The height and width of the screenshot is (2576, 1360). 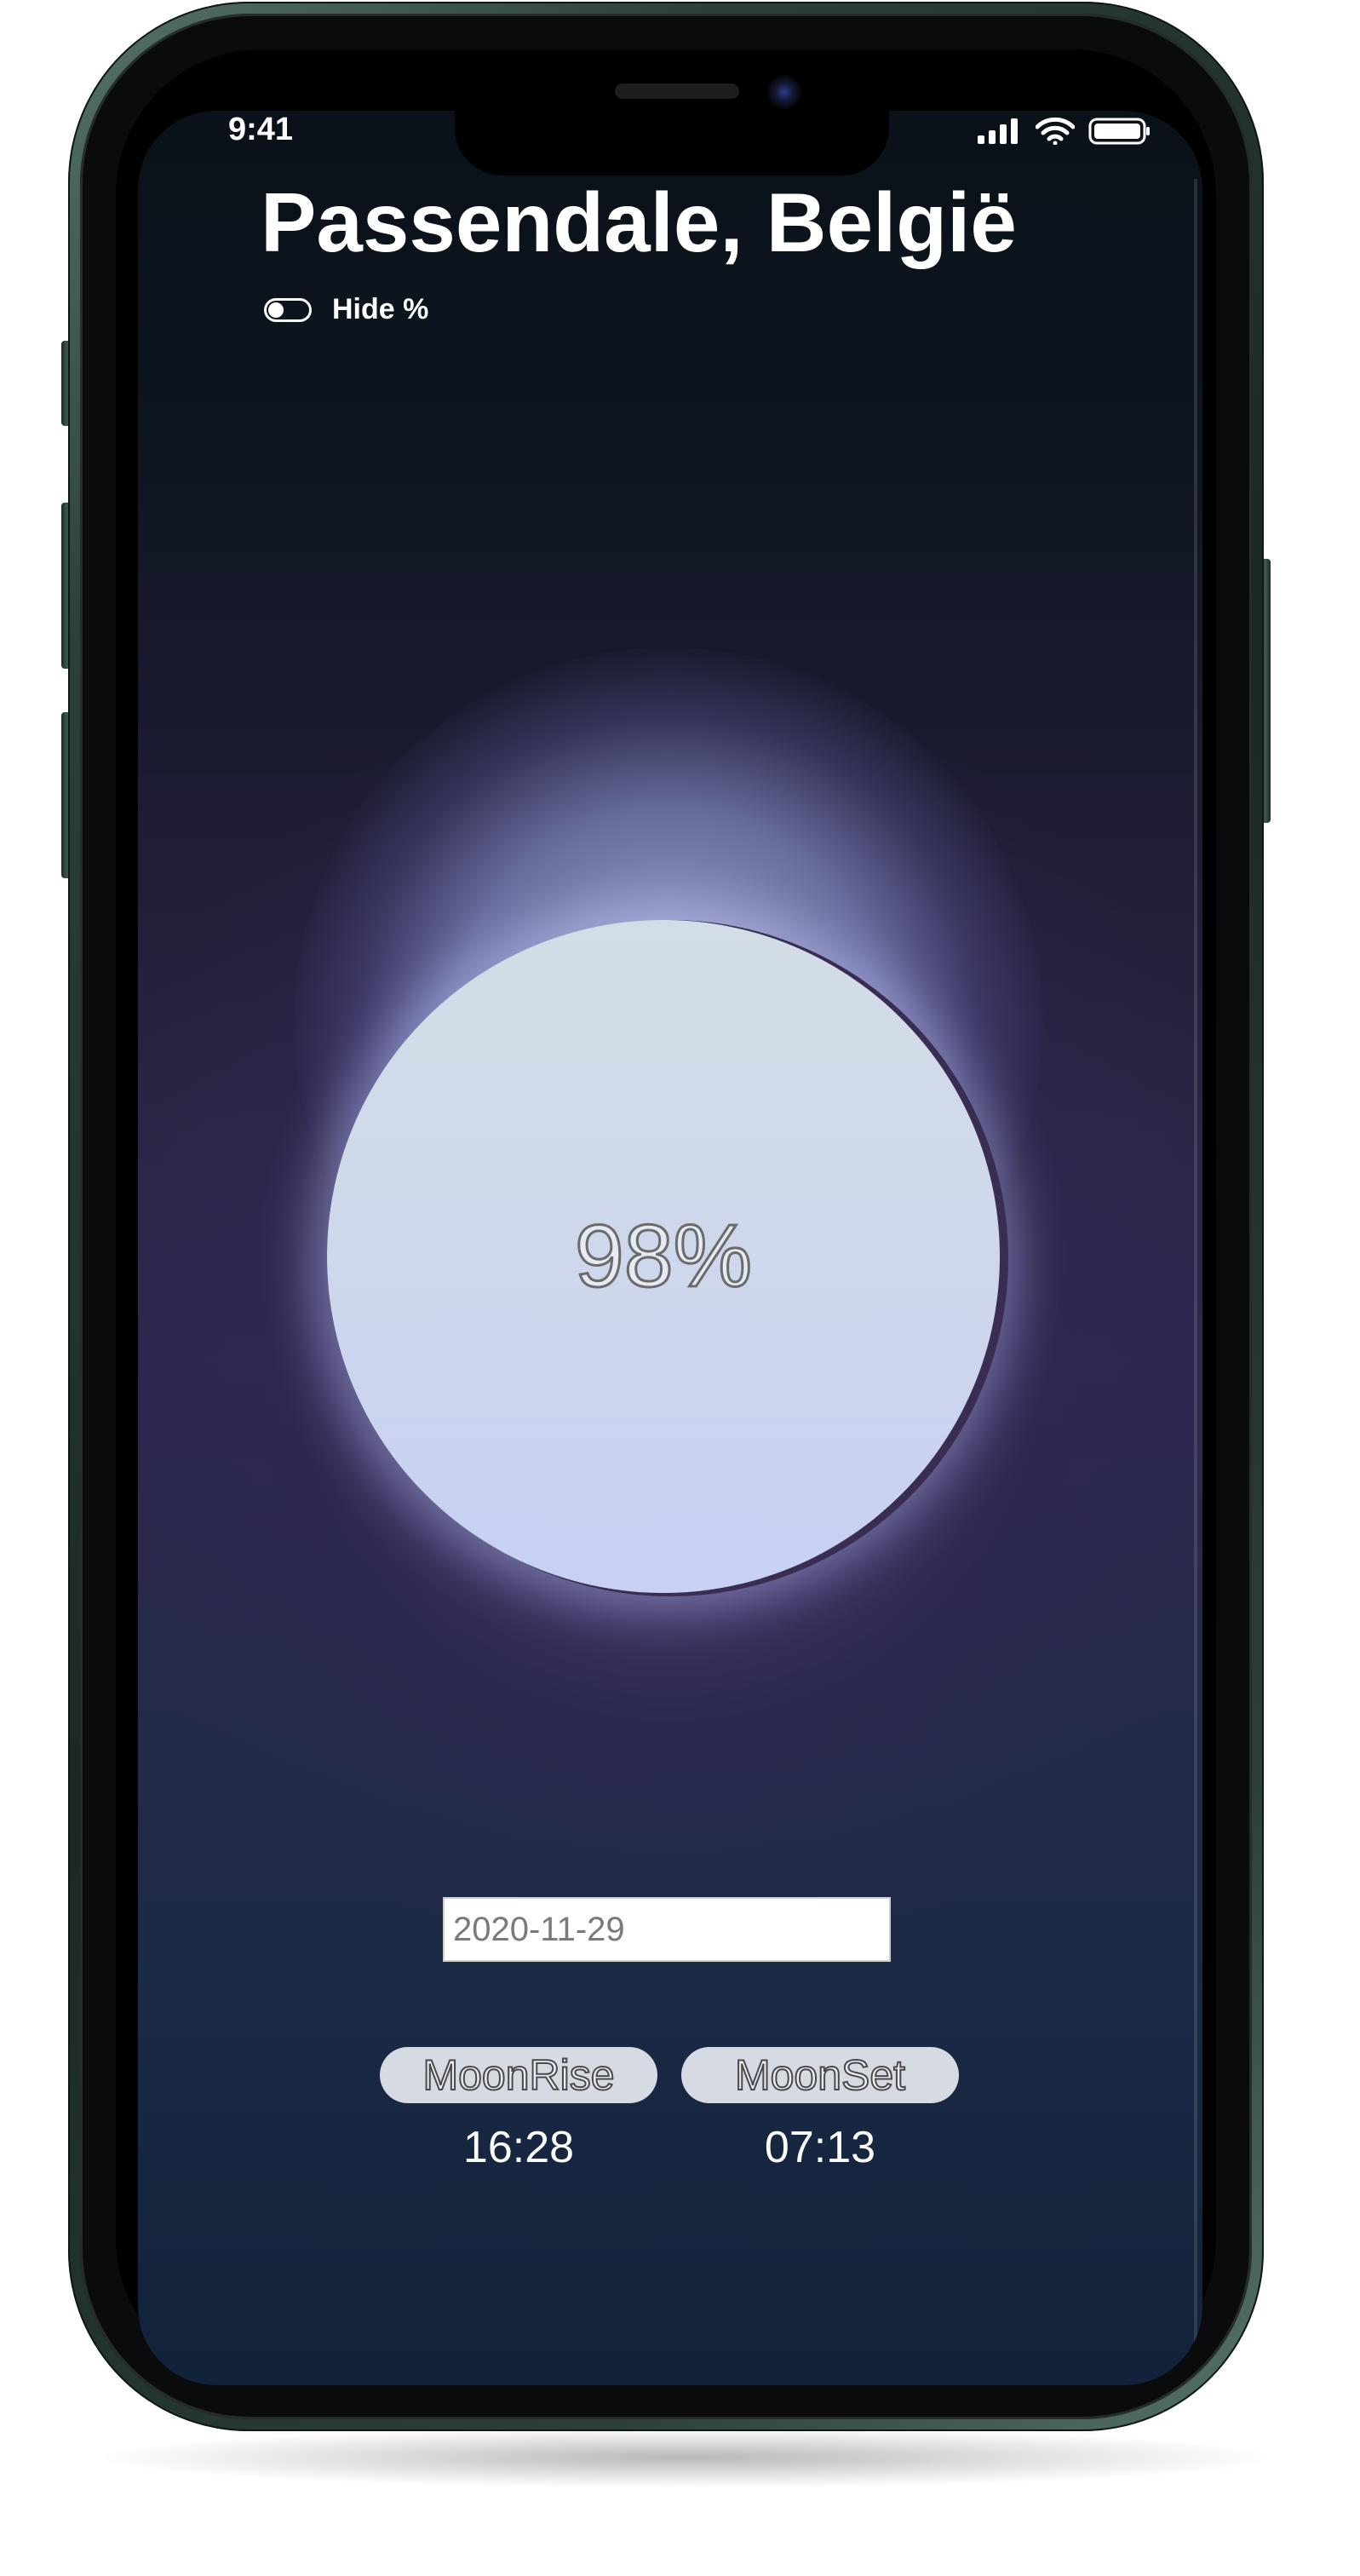 I want to click on device-shadow, so click(x=685, y=2458).